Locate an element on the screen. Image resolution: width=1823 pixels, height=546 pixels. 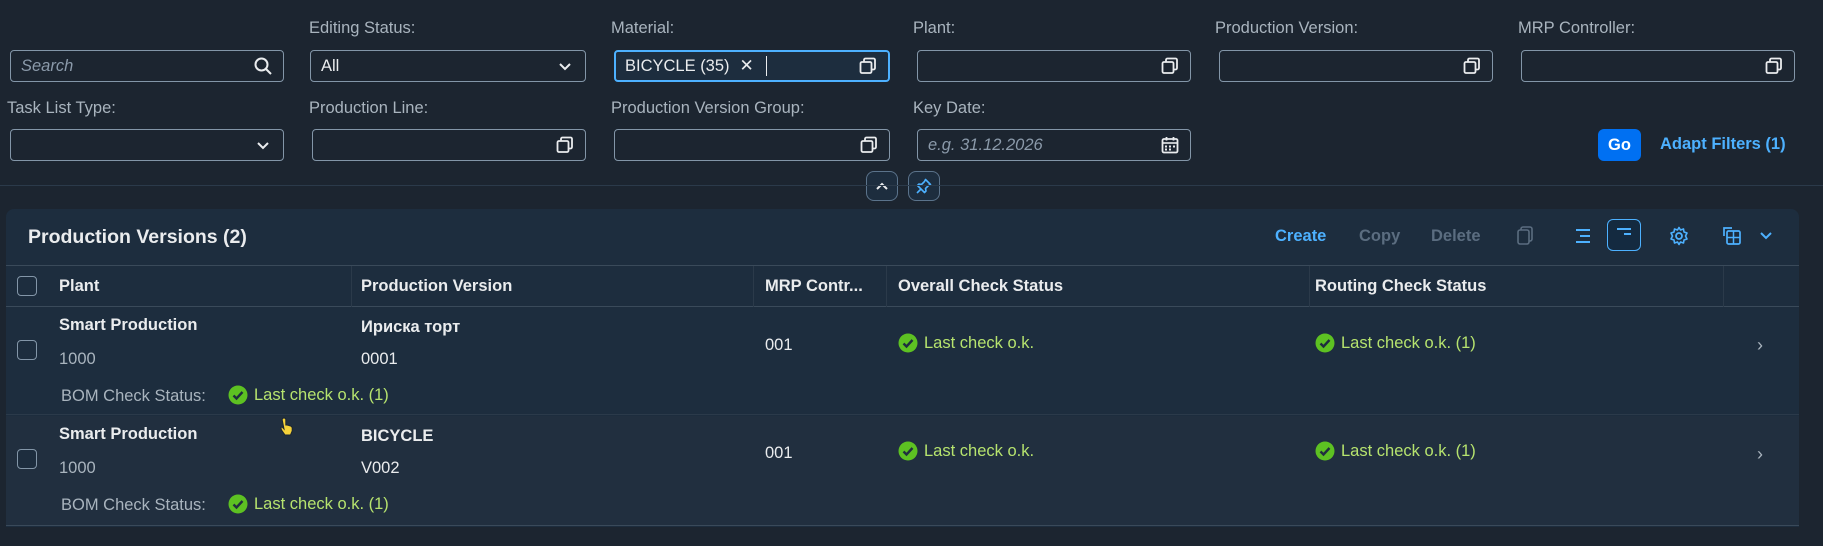
editing-status-value: All is located at coordinates (330, 65).